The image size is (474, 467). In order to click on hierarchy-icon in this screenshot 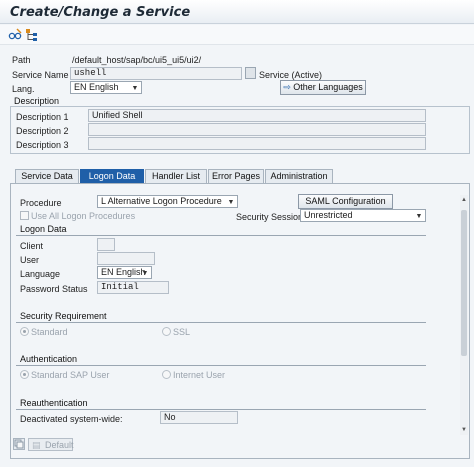, I will do `click(32, 35)`.